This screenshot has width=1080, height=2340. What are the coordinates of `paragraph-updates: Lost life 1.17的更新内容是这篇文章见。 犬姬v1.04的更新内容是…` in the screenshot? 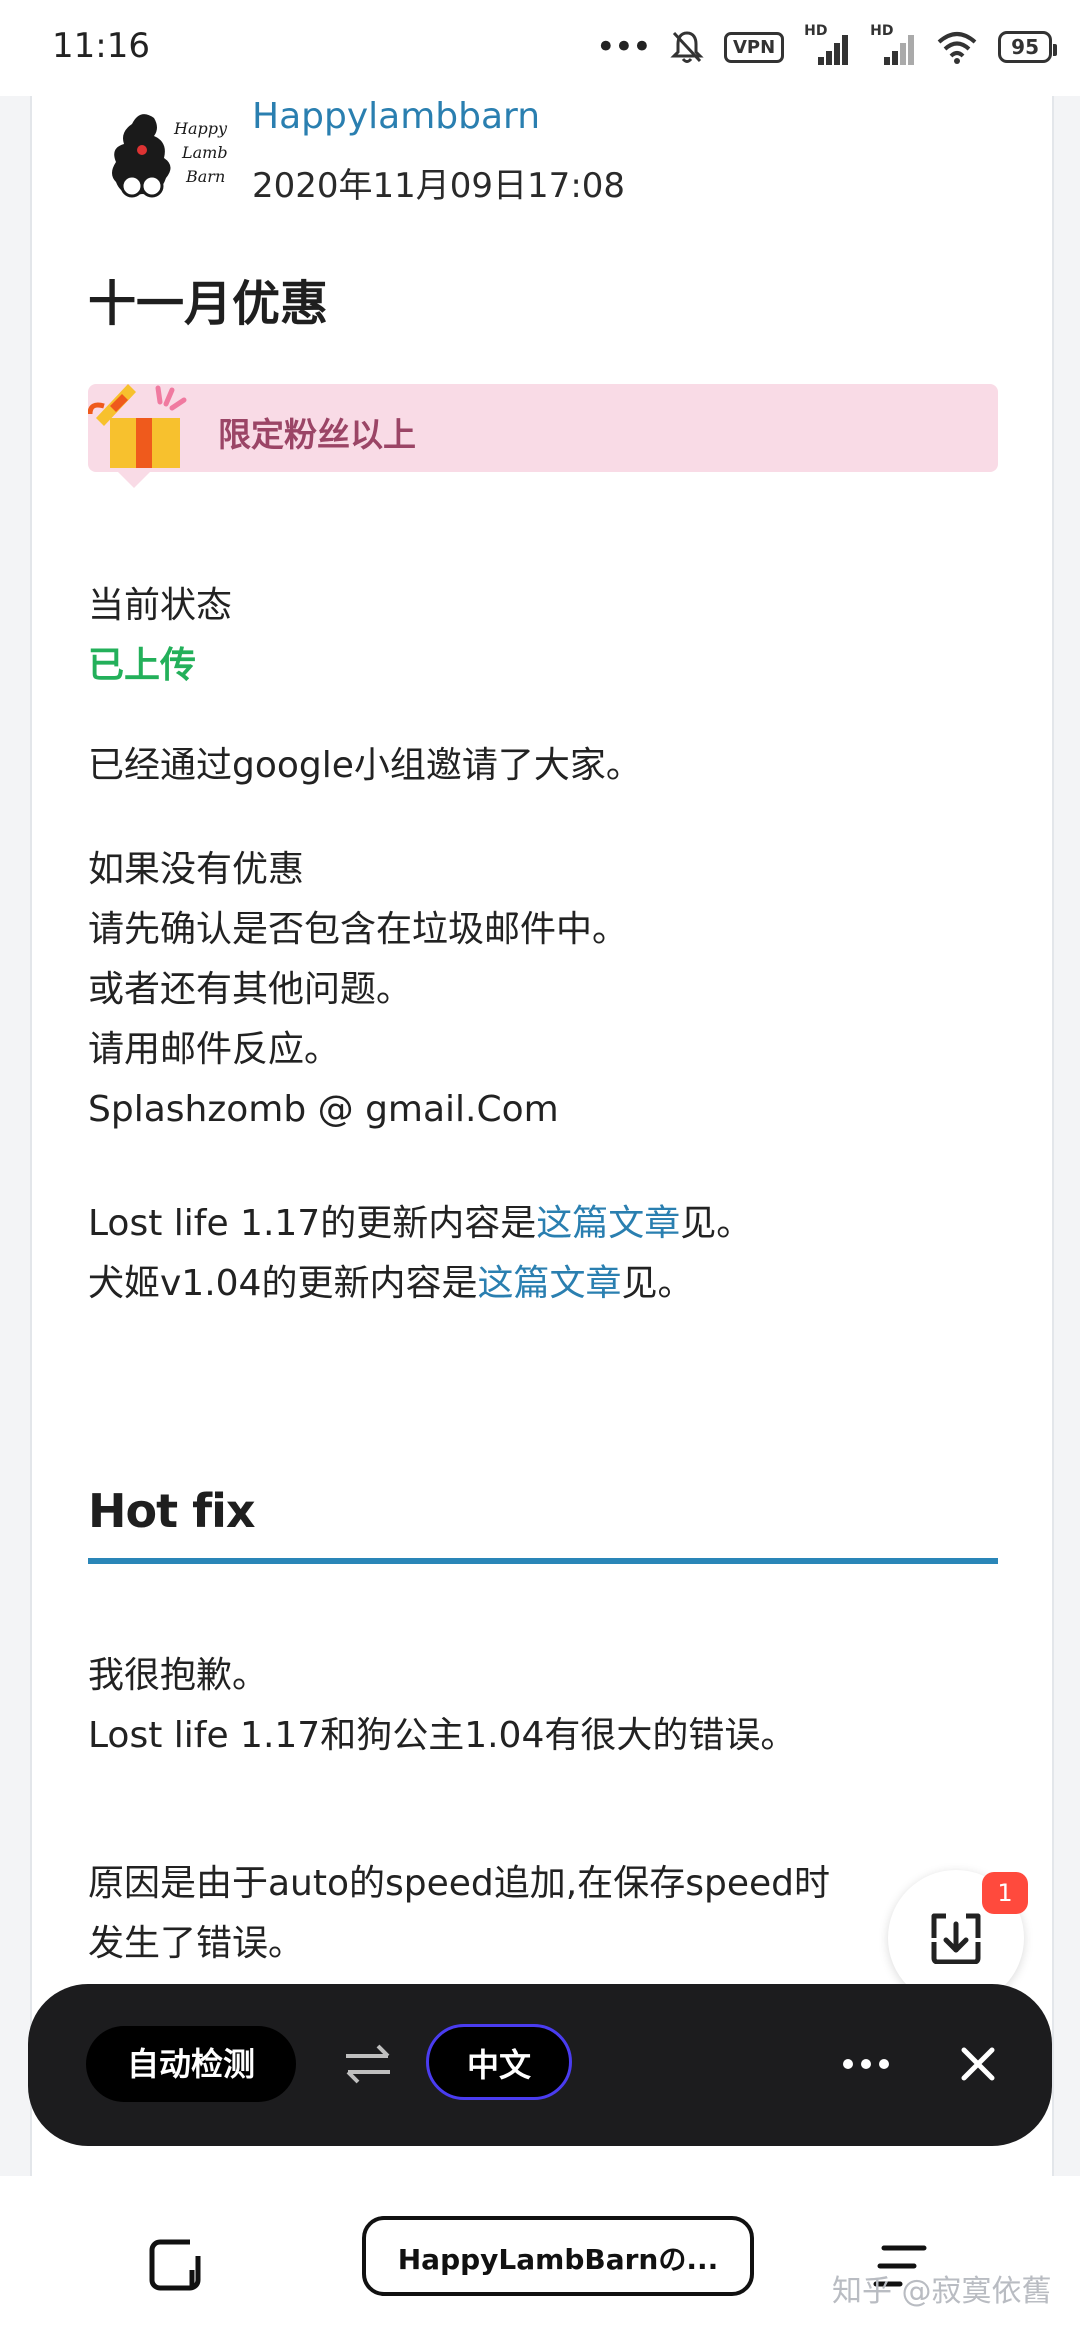 It's located at (420, 1254).